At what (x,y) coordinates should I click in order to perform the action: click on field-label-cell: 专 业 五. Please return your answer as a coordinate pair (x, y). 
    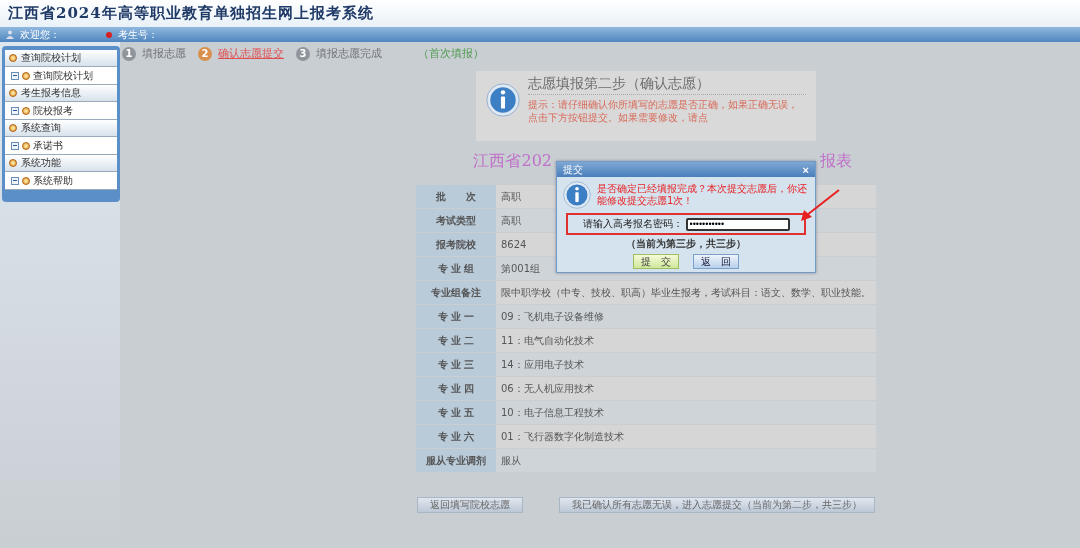
    Looking at the image, I should click on (456, 413).